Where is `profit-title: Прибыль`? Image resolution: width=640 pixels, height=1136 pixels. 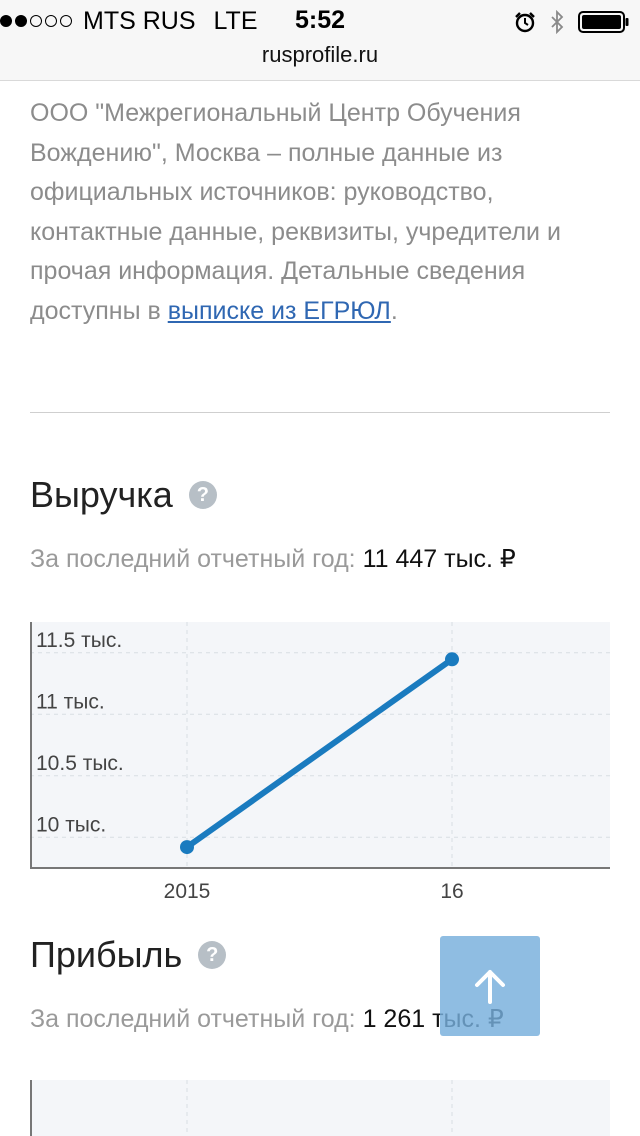 profit-title: Прибыль is located at coordinates (106, 954).